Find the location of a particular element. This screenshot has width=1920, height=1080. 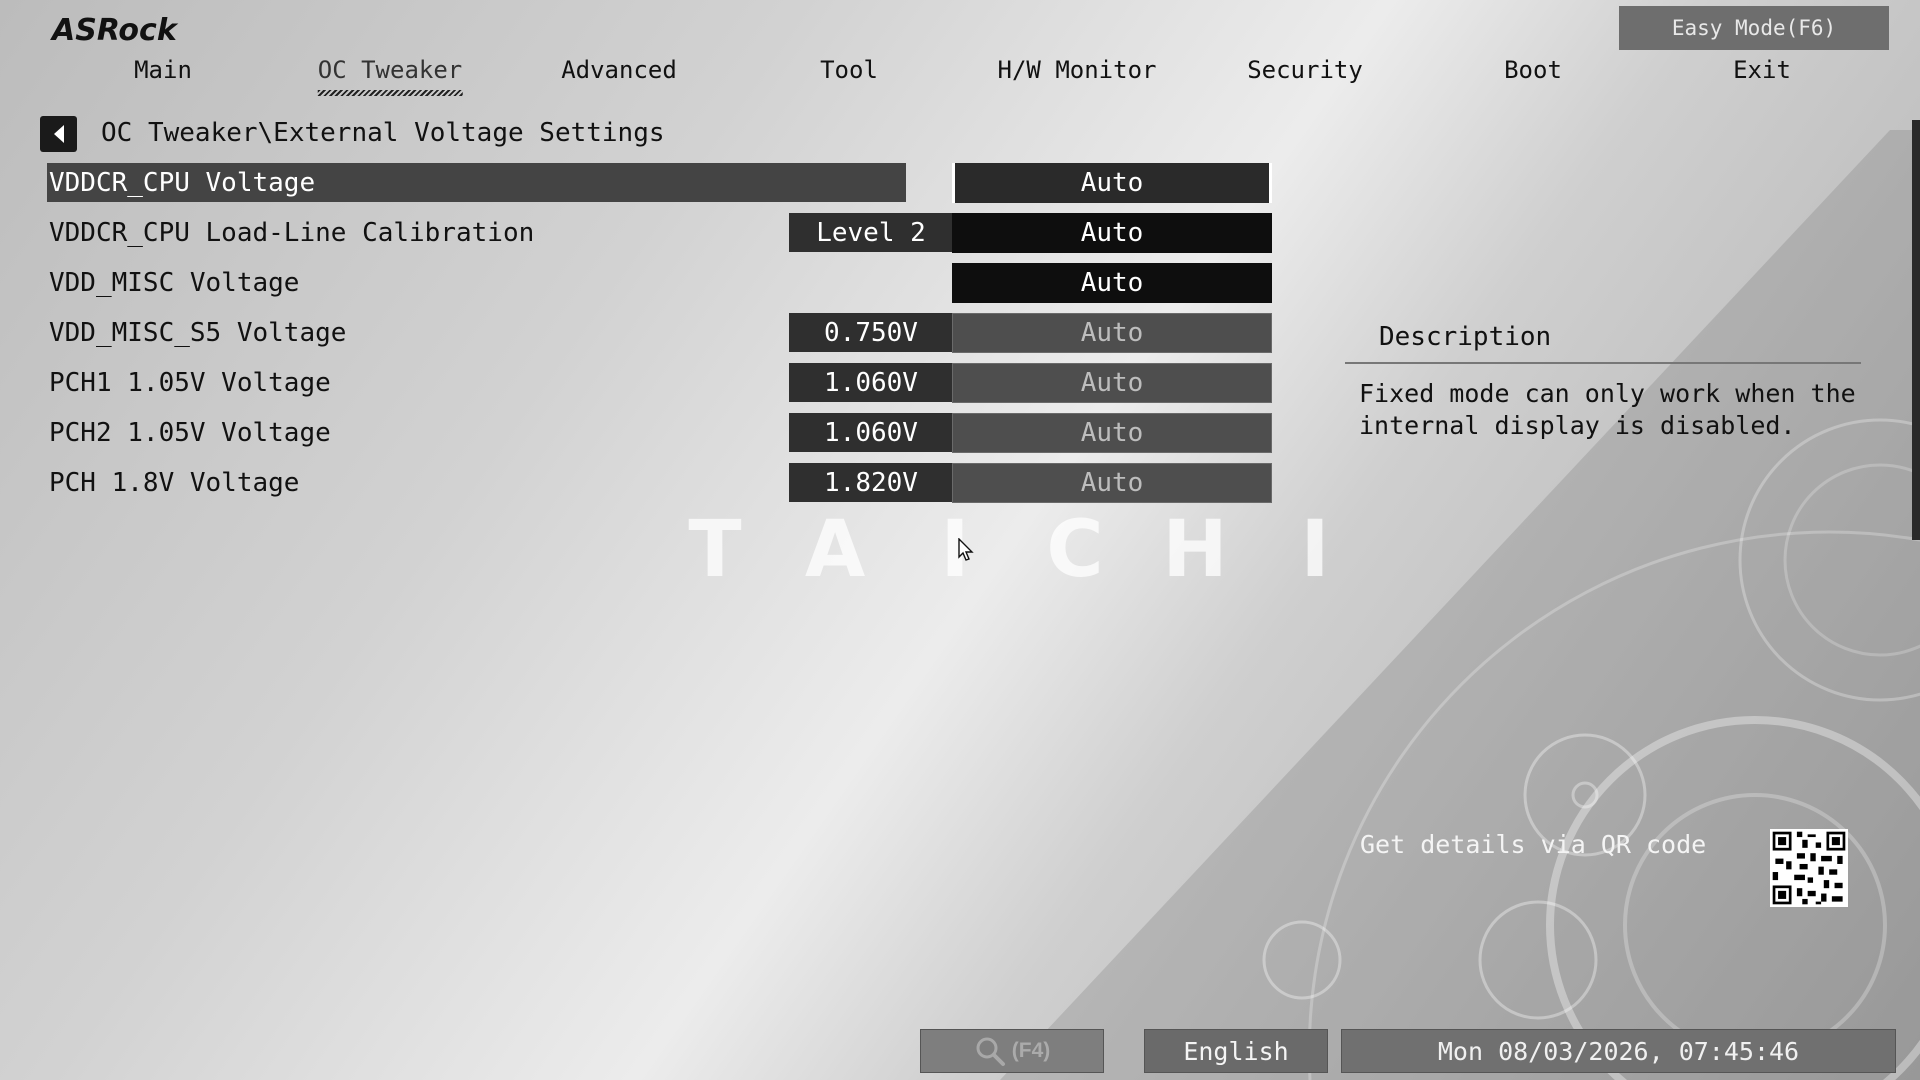

setting-label: PCH1 1.05V Voltage is located at coordinates (190, 383).